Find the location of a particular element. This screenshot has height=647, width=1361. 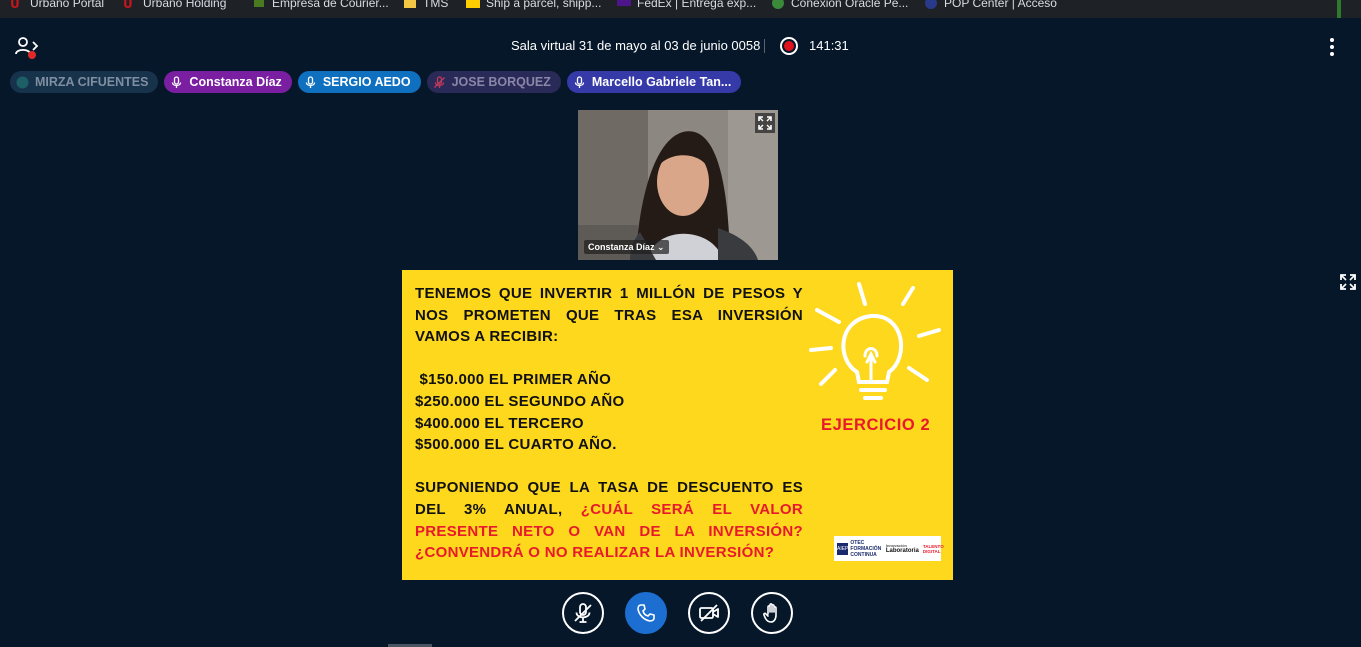

participant-pill-jose: JOSE BORQUEZ is located at coordinates (493, 82).